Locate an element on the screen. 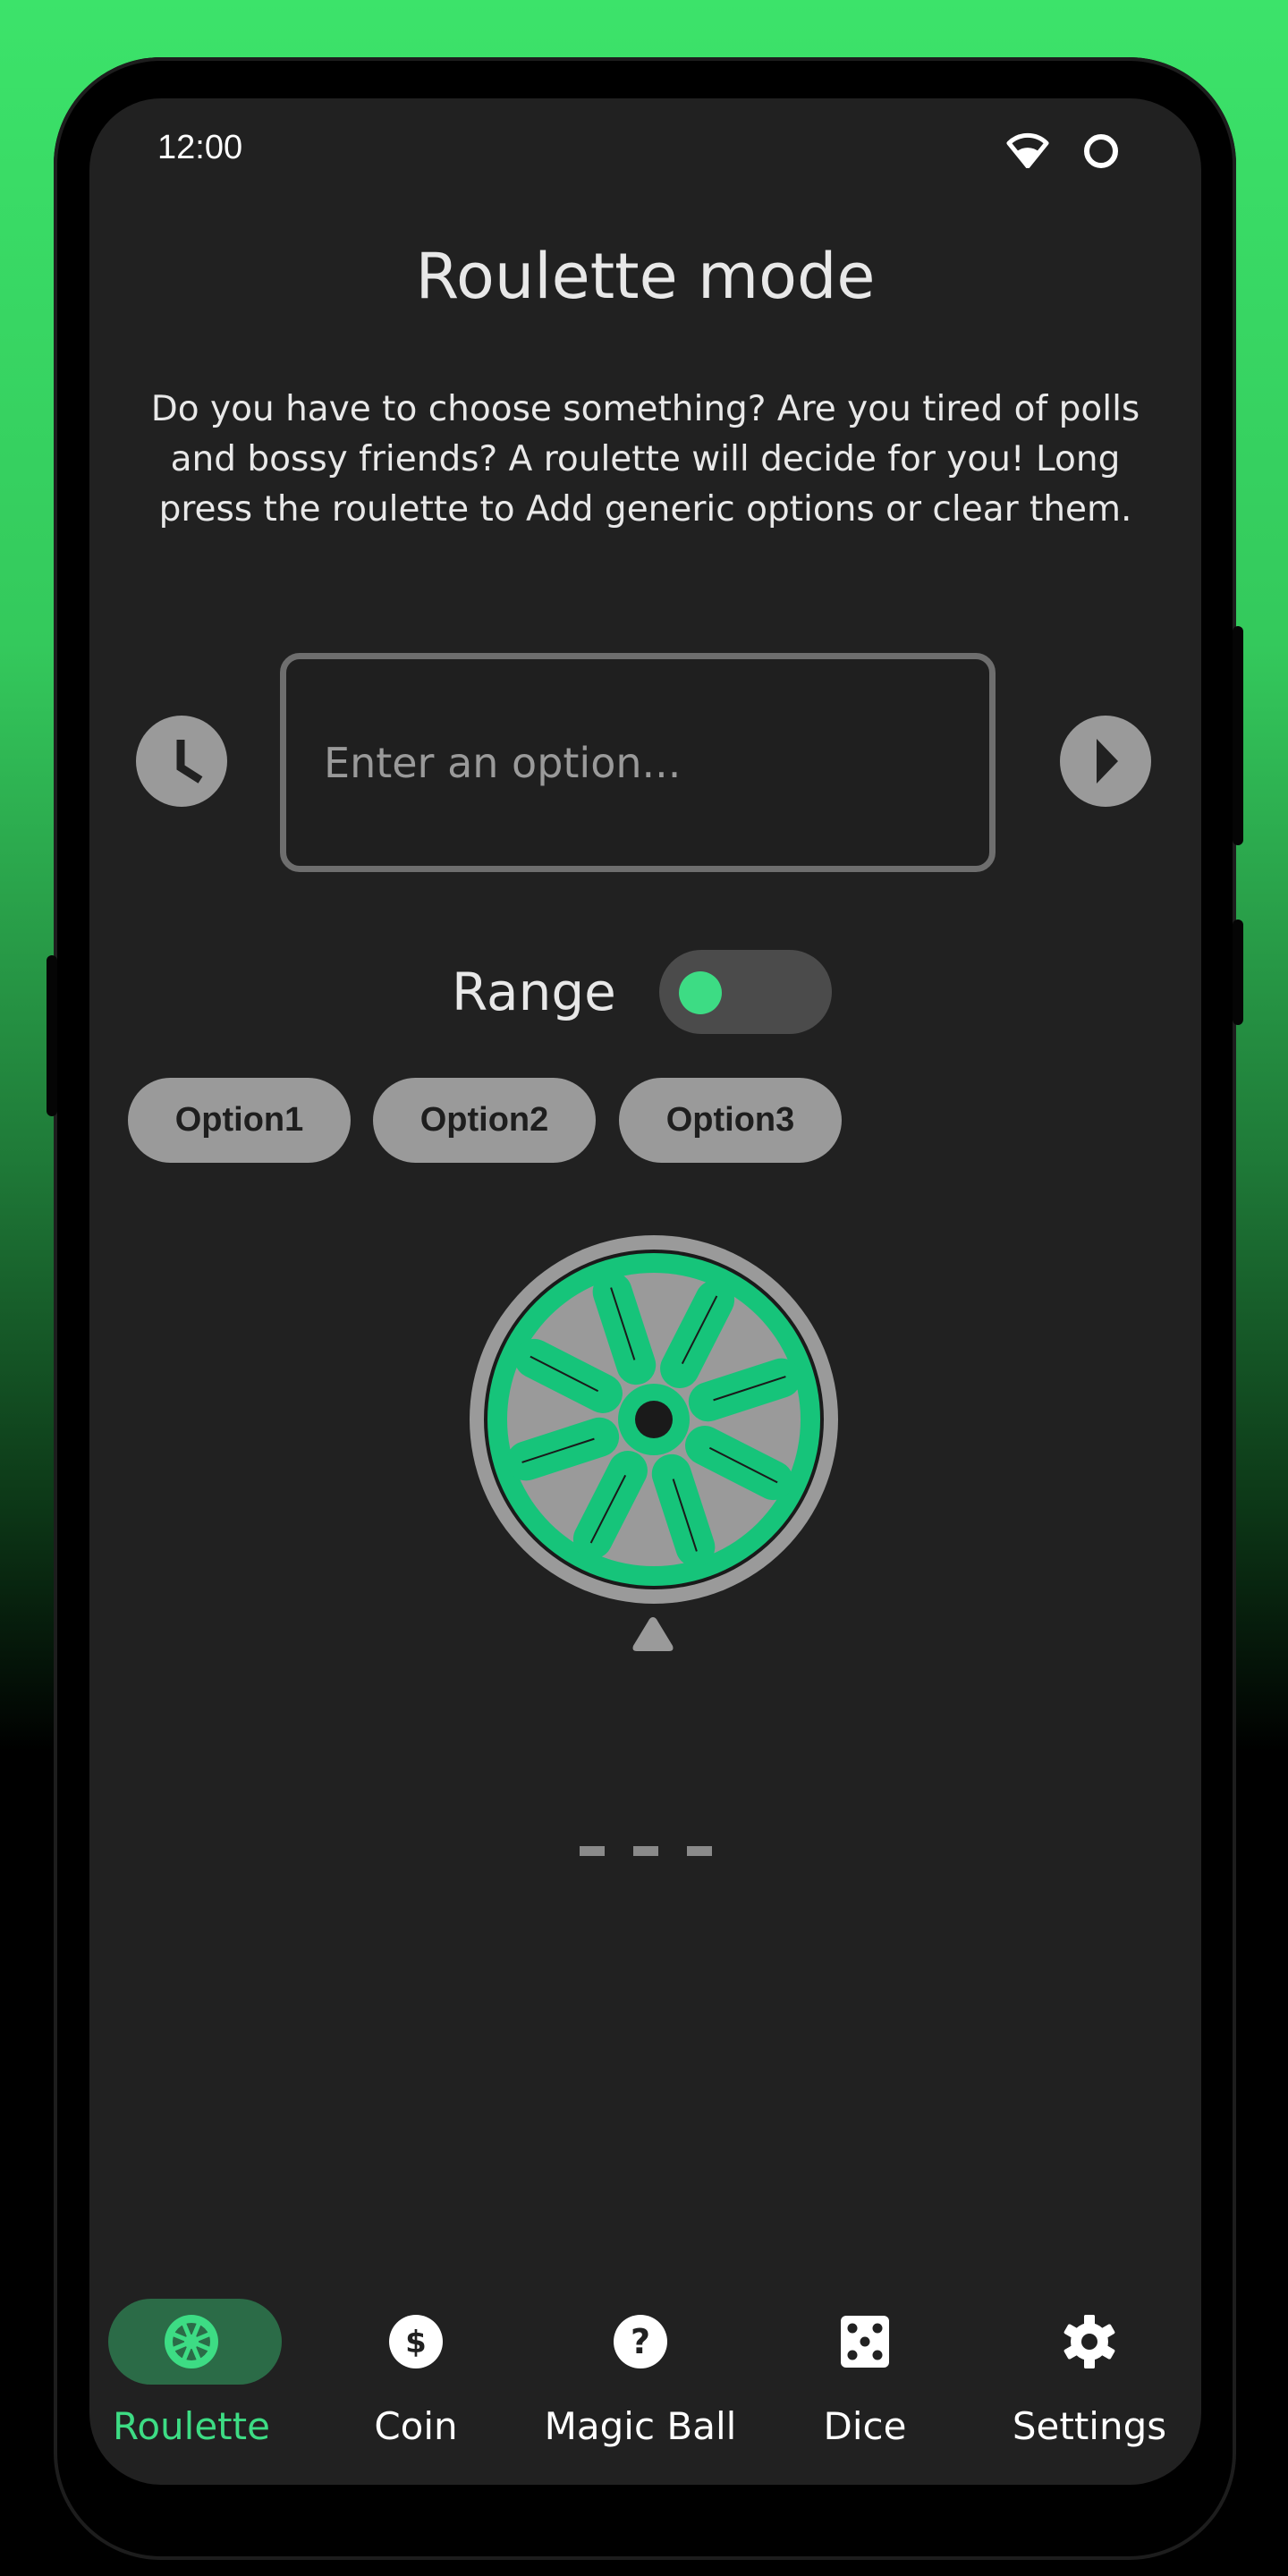 This screenshot has width=1288, height=2576. battery-circle-icon is located at coordinates (1101, 151).